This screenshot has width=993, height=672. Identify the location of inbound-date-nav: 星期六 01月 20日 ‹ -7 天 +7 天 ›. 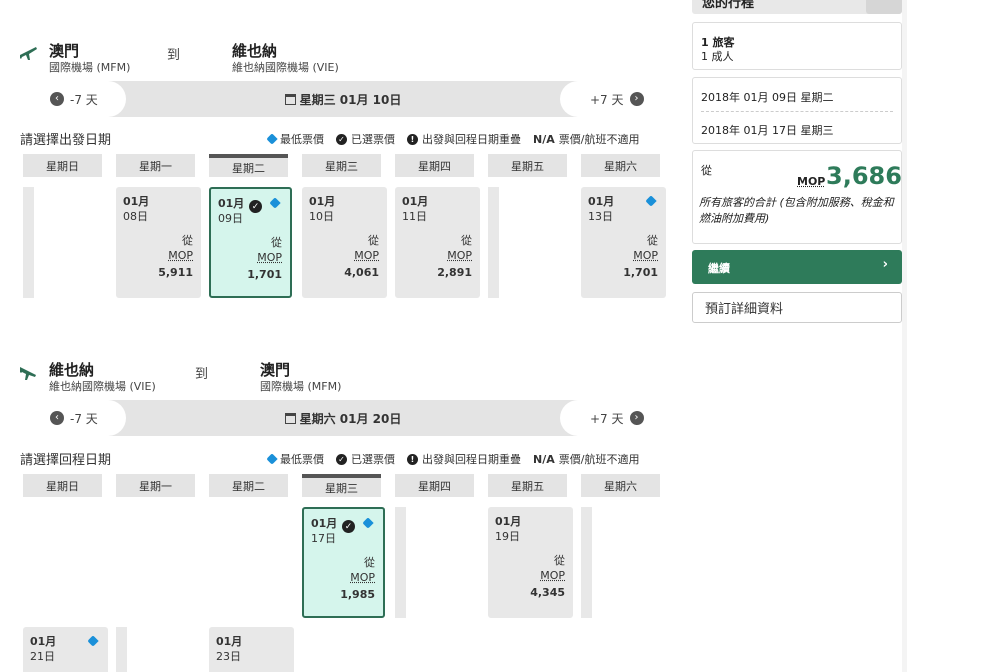
(343, 418).